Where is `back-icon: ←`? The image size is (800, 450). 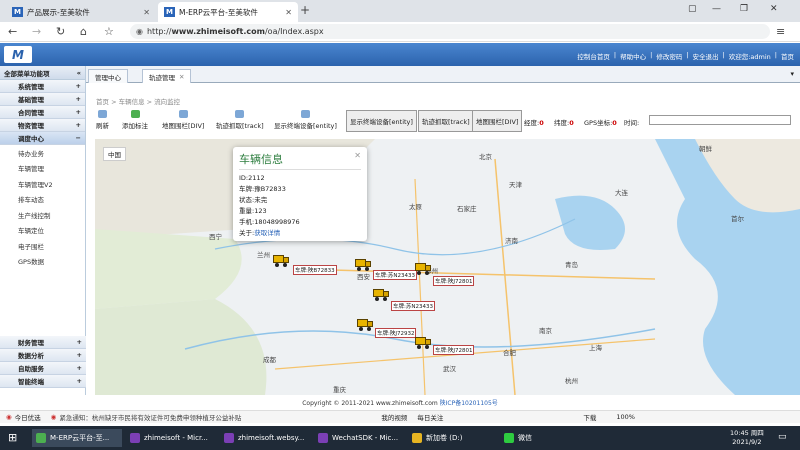
back-icon: ← is located at coordinates (12, 31).